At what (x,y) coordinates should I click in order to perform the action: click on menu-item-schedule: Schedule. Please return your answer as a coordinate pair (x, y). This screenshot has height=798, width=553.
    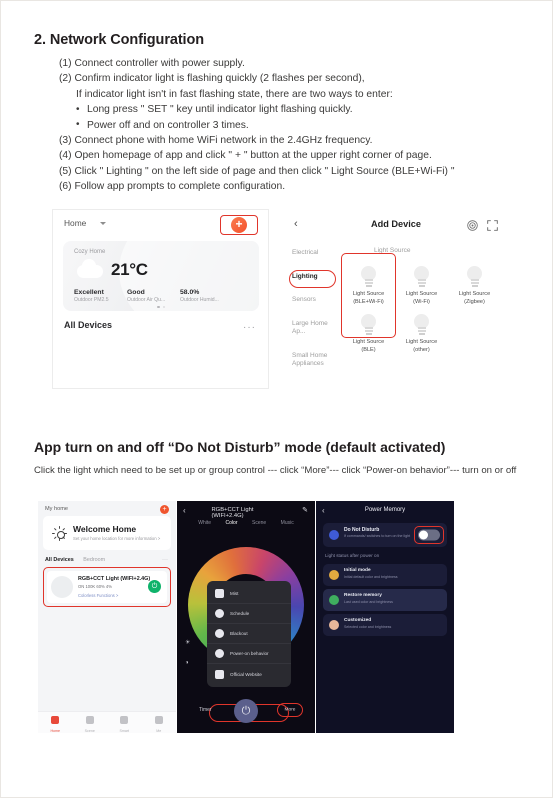
    Looking at the image, I should click on (249, 614).